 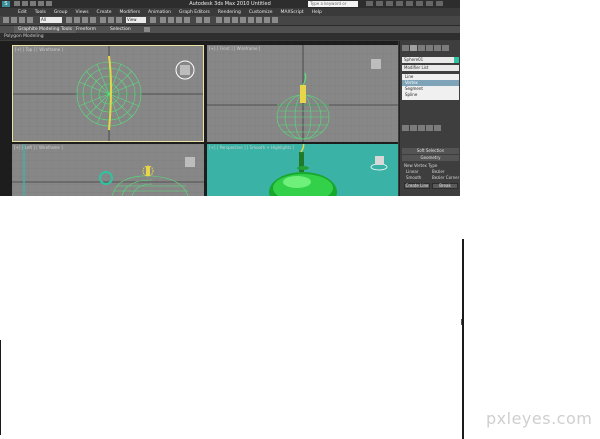 What do you see at coordinates (267, 20) in the screenshot?
I see `rendered-frame-icon` at bounding box center [267, 20].